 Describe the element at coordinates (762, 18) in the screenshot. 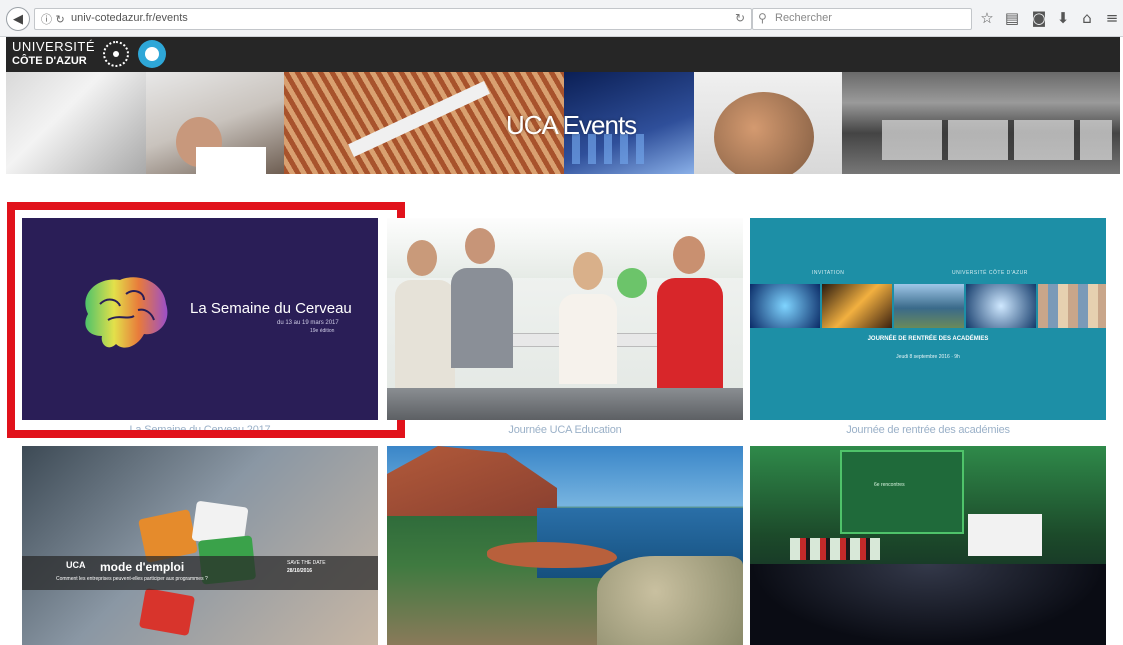

I see `search-icon: ⚲` at that location.